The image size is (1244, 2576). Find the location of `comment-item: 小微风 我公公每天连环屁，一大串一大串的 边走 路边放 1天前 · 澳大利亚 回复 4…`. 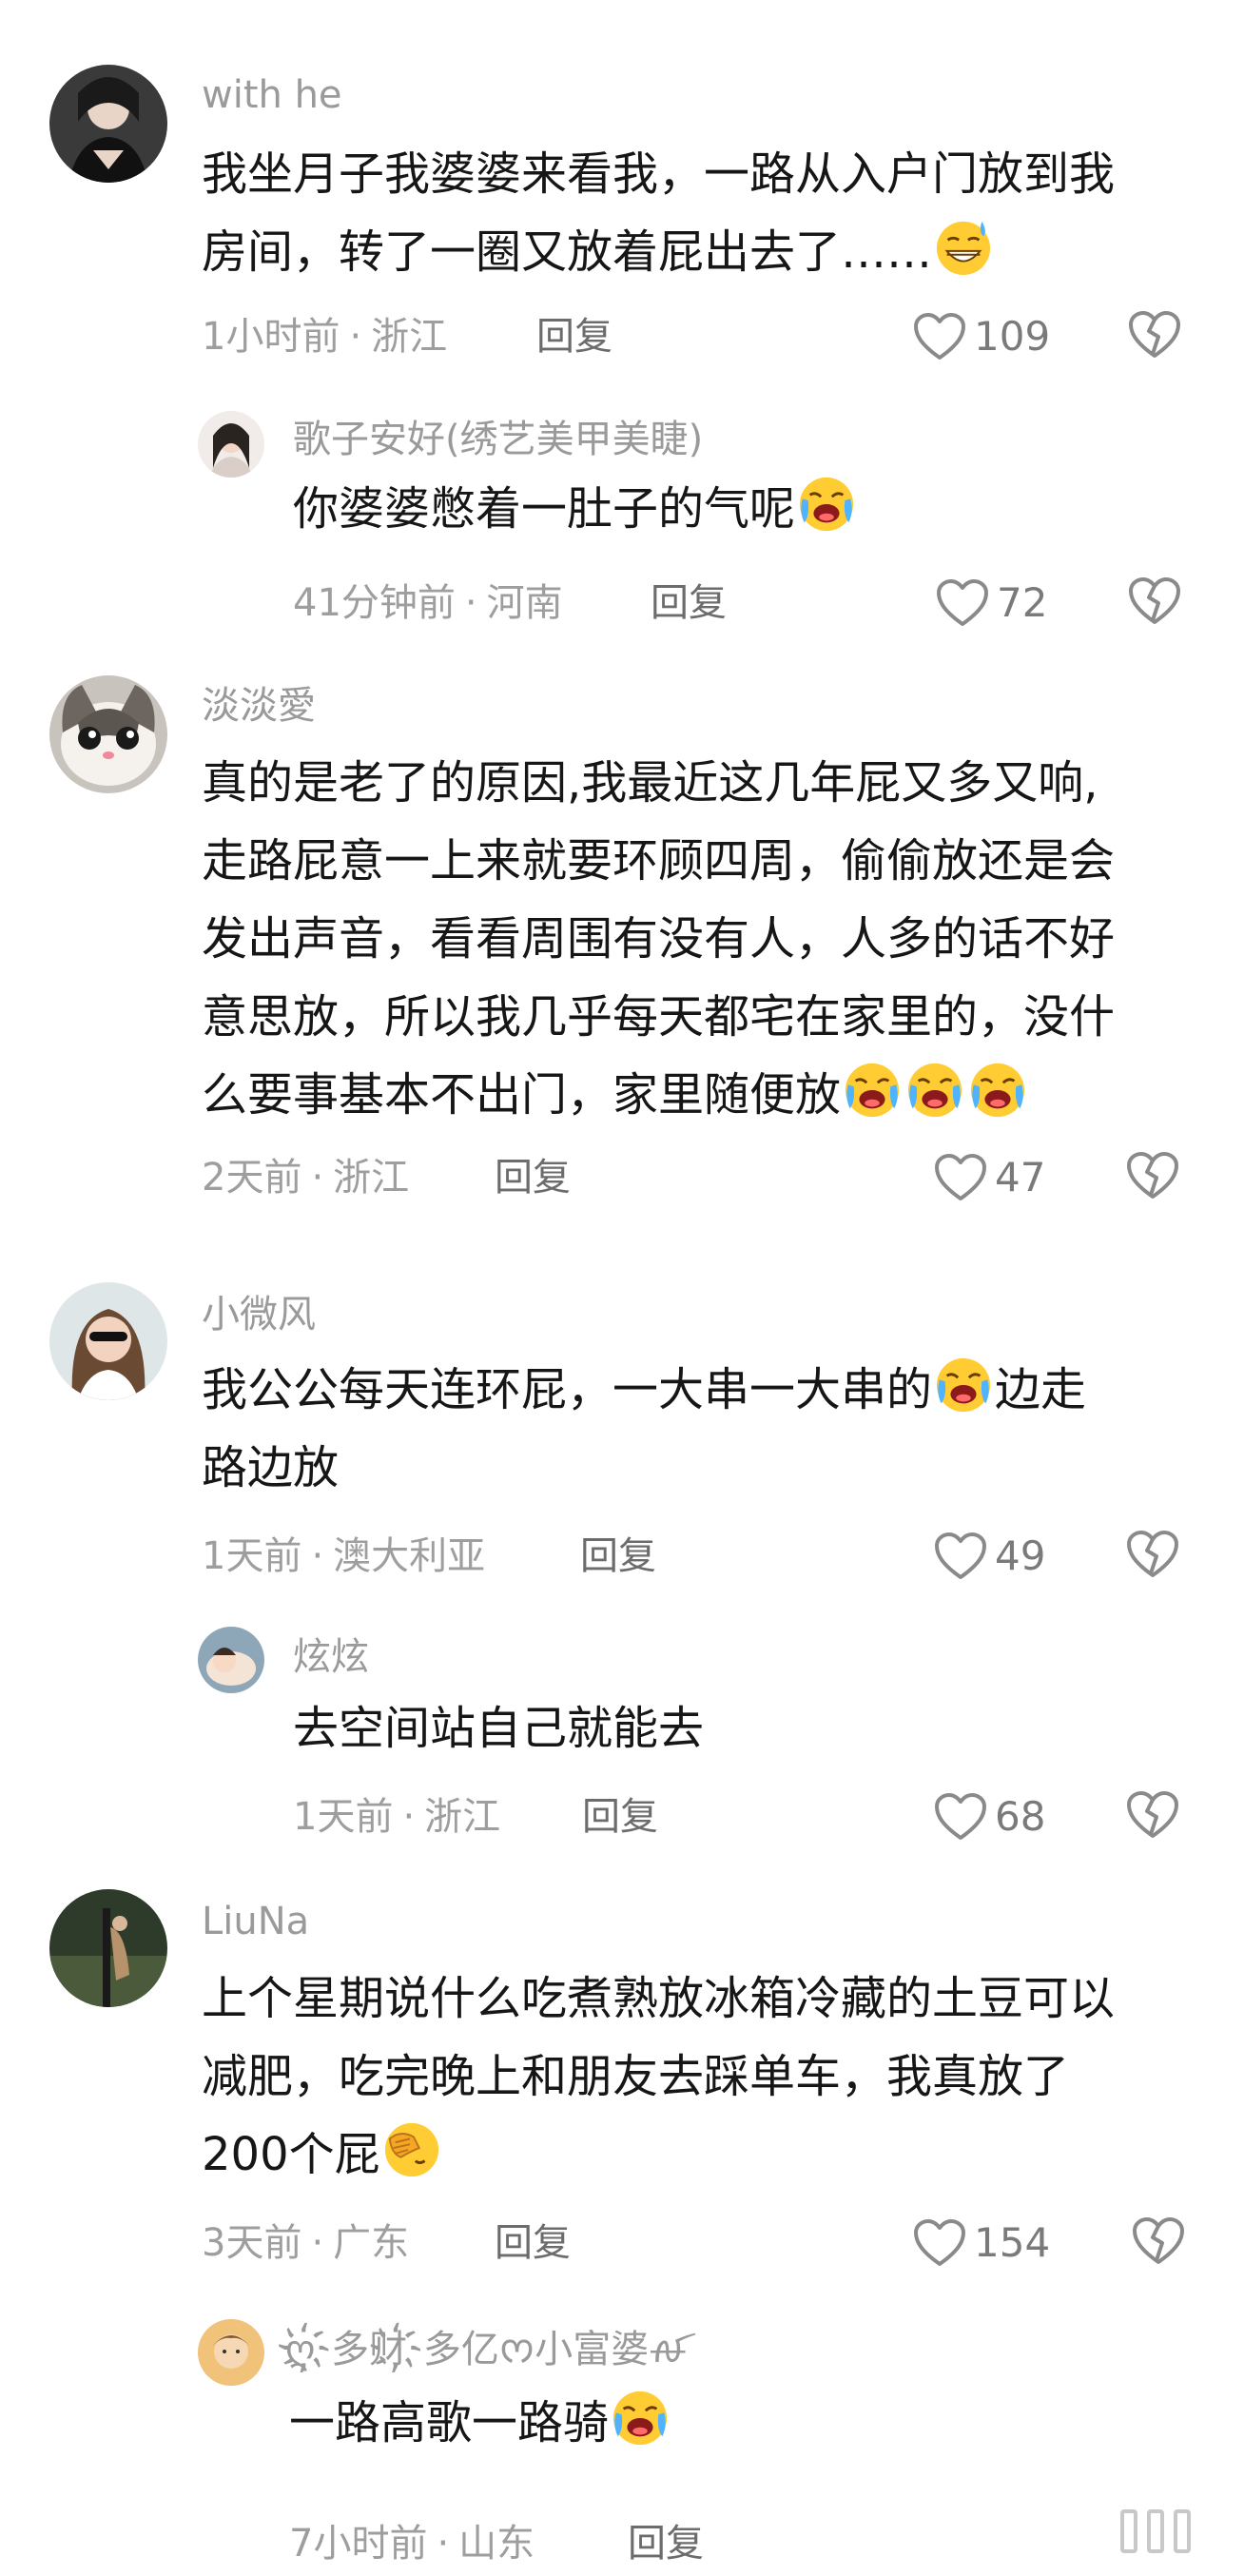

comment-item: 小微风 我公公每天连环屁，一大串一大串的 边走 路边放 1天前 · 澳大利亚 回复 4… is located at coordinates (622, 1431).